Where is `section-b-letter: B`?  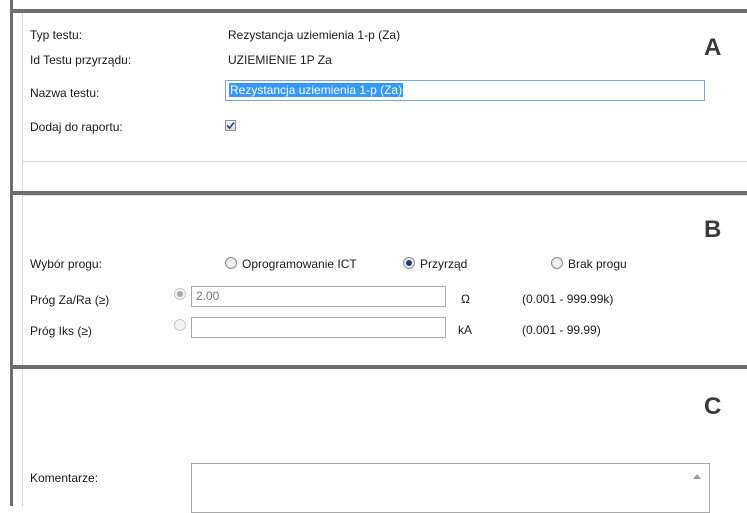 section-b-letter: B is located at coordinates (713, 229).